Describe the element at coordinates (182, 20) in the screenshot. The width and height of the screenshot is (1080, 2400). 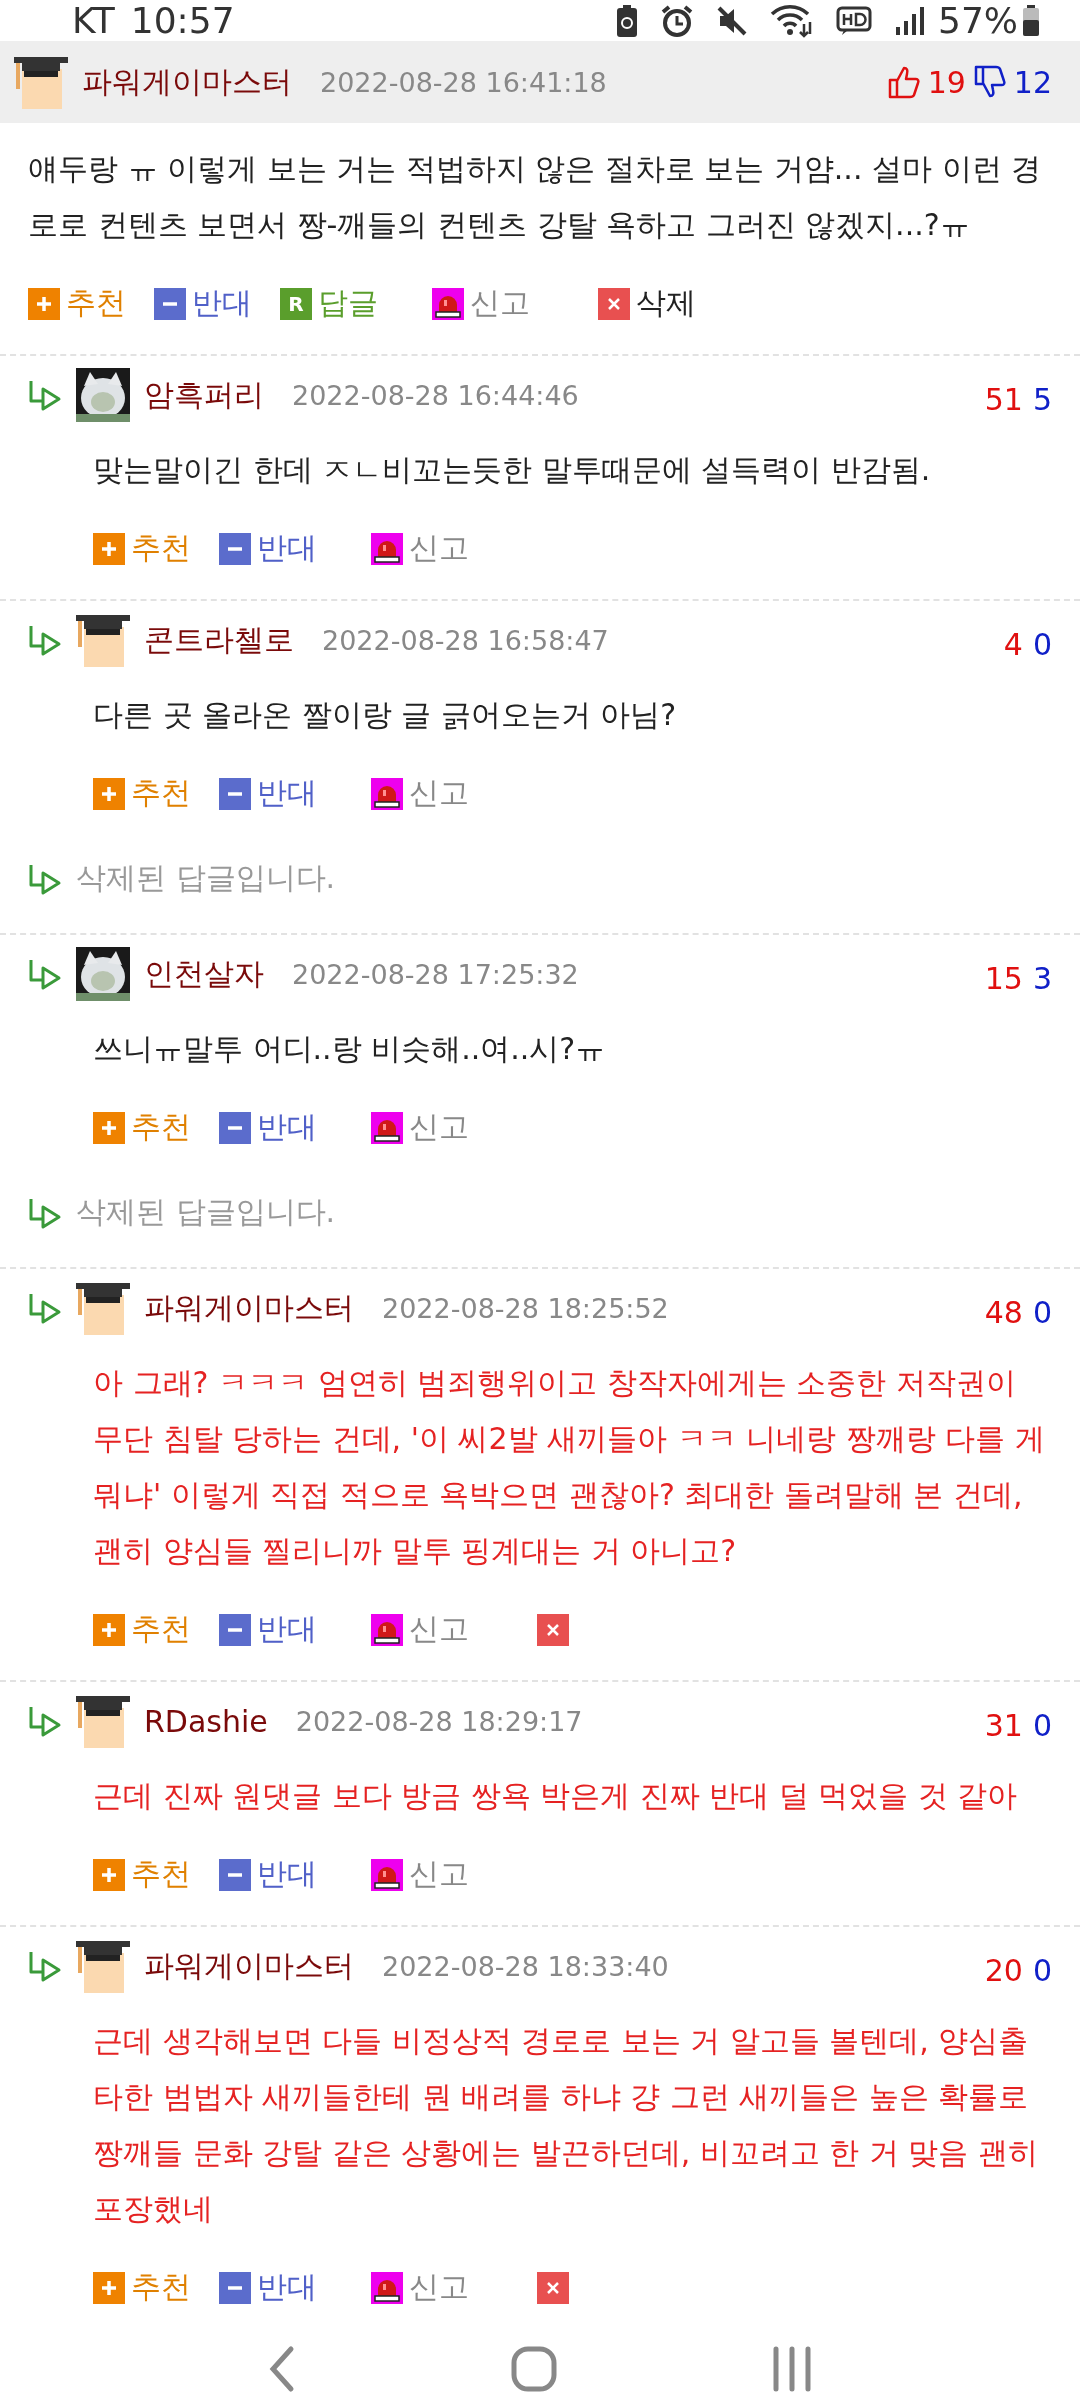
I see `clock-time: 10:57` at that location.